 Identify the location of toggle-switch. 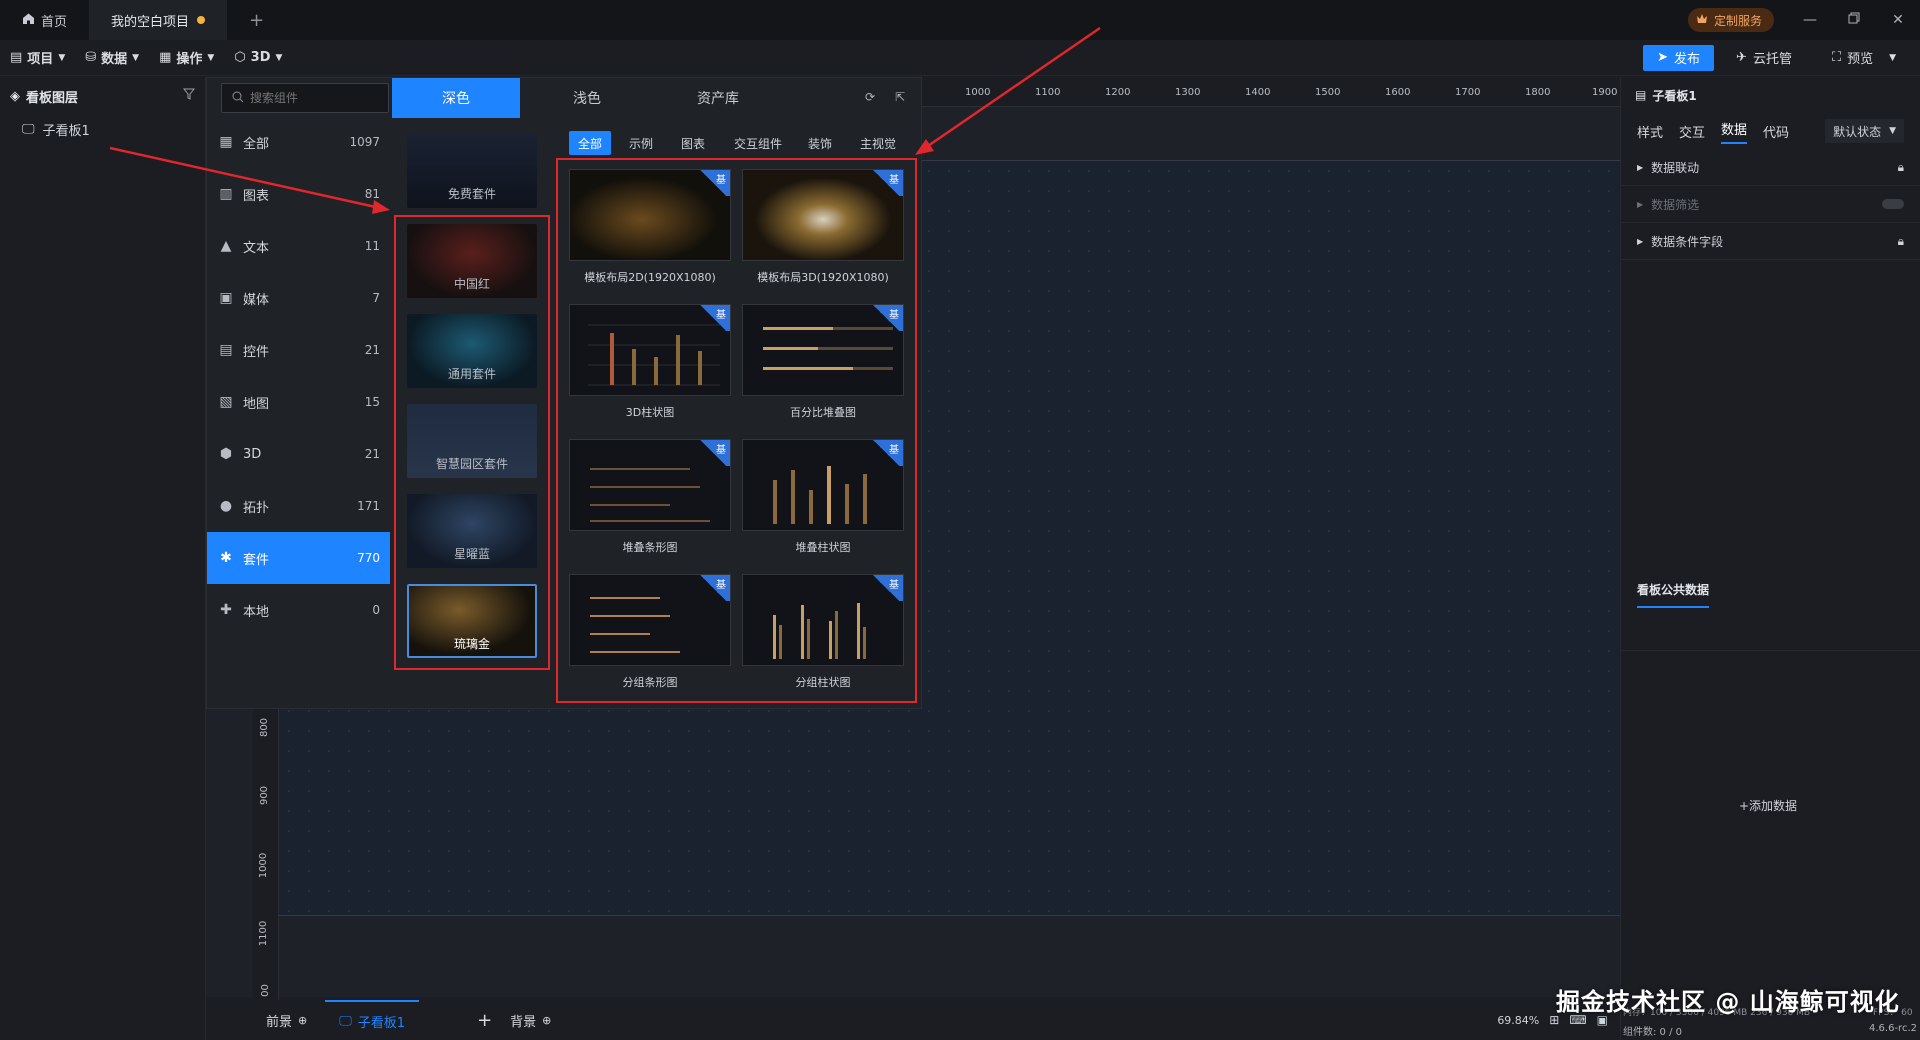
(1893, 204).